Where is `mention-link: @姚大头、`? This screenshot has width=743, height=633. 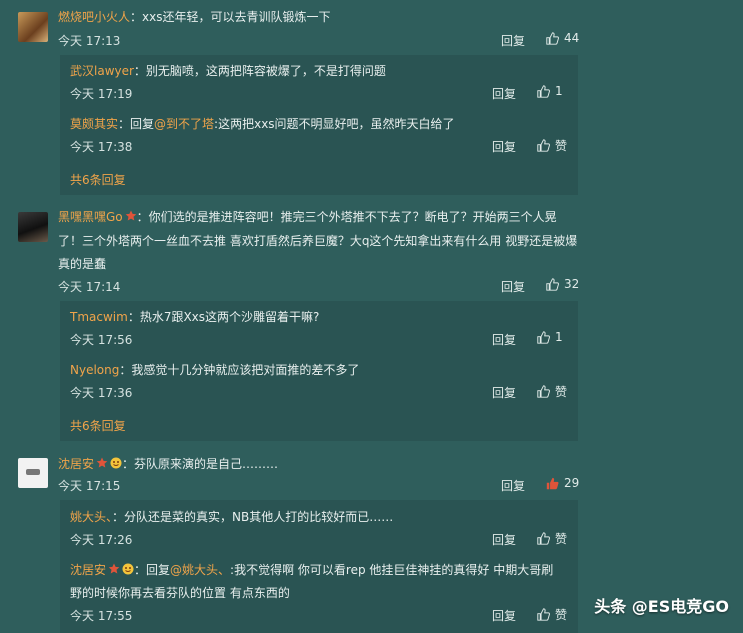
mention-link: @姚大头、 is located at coordinates (200, 570).